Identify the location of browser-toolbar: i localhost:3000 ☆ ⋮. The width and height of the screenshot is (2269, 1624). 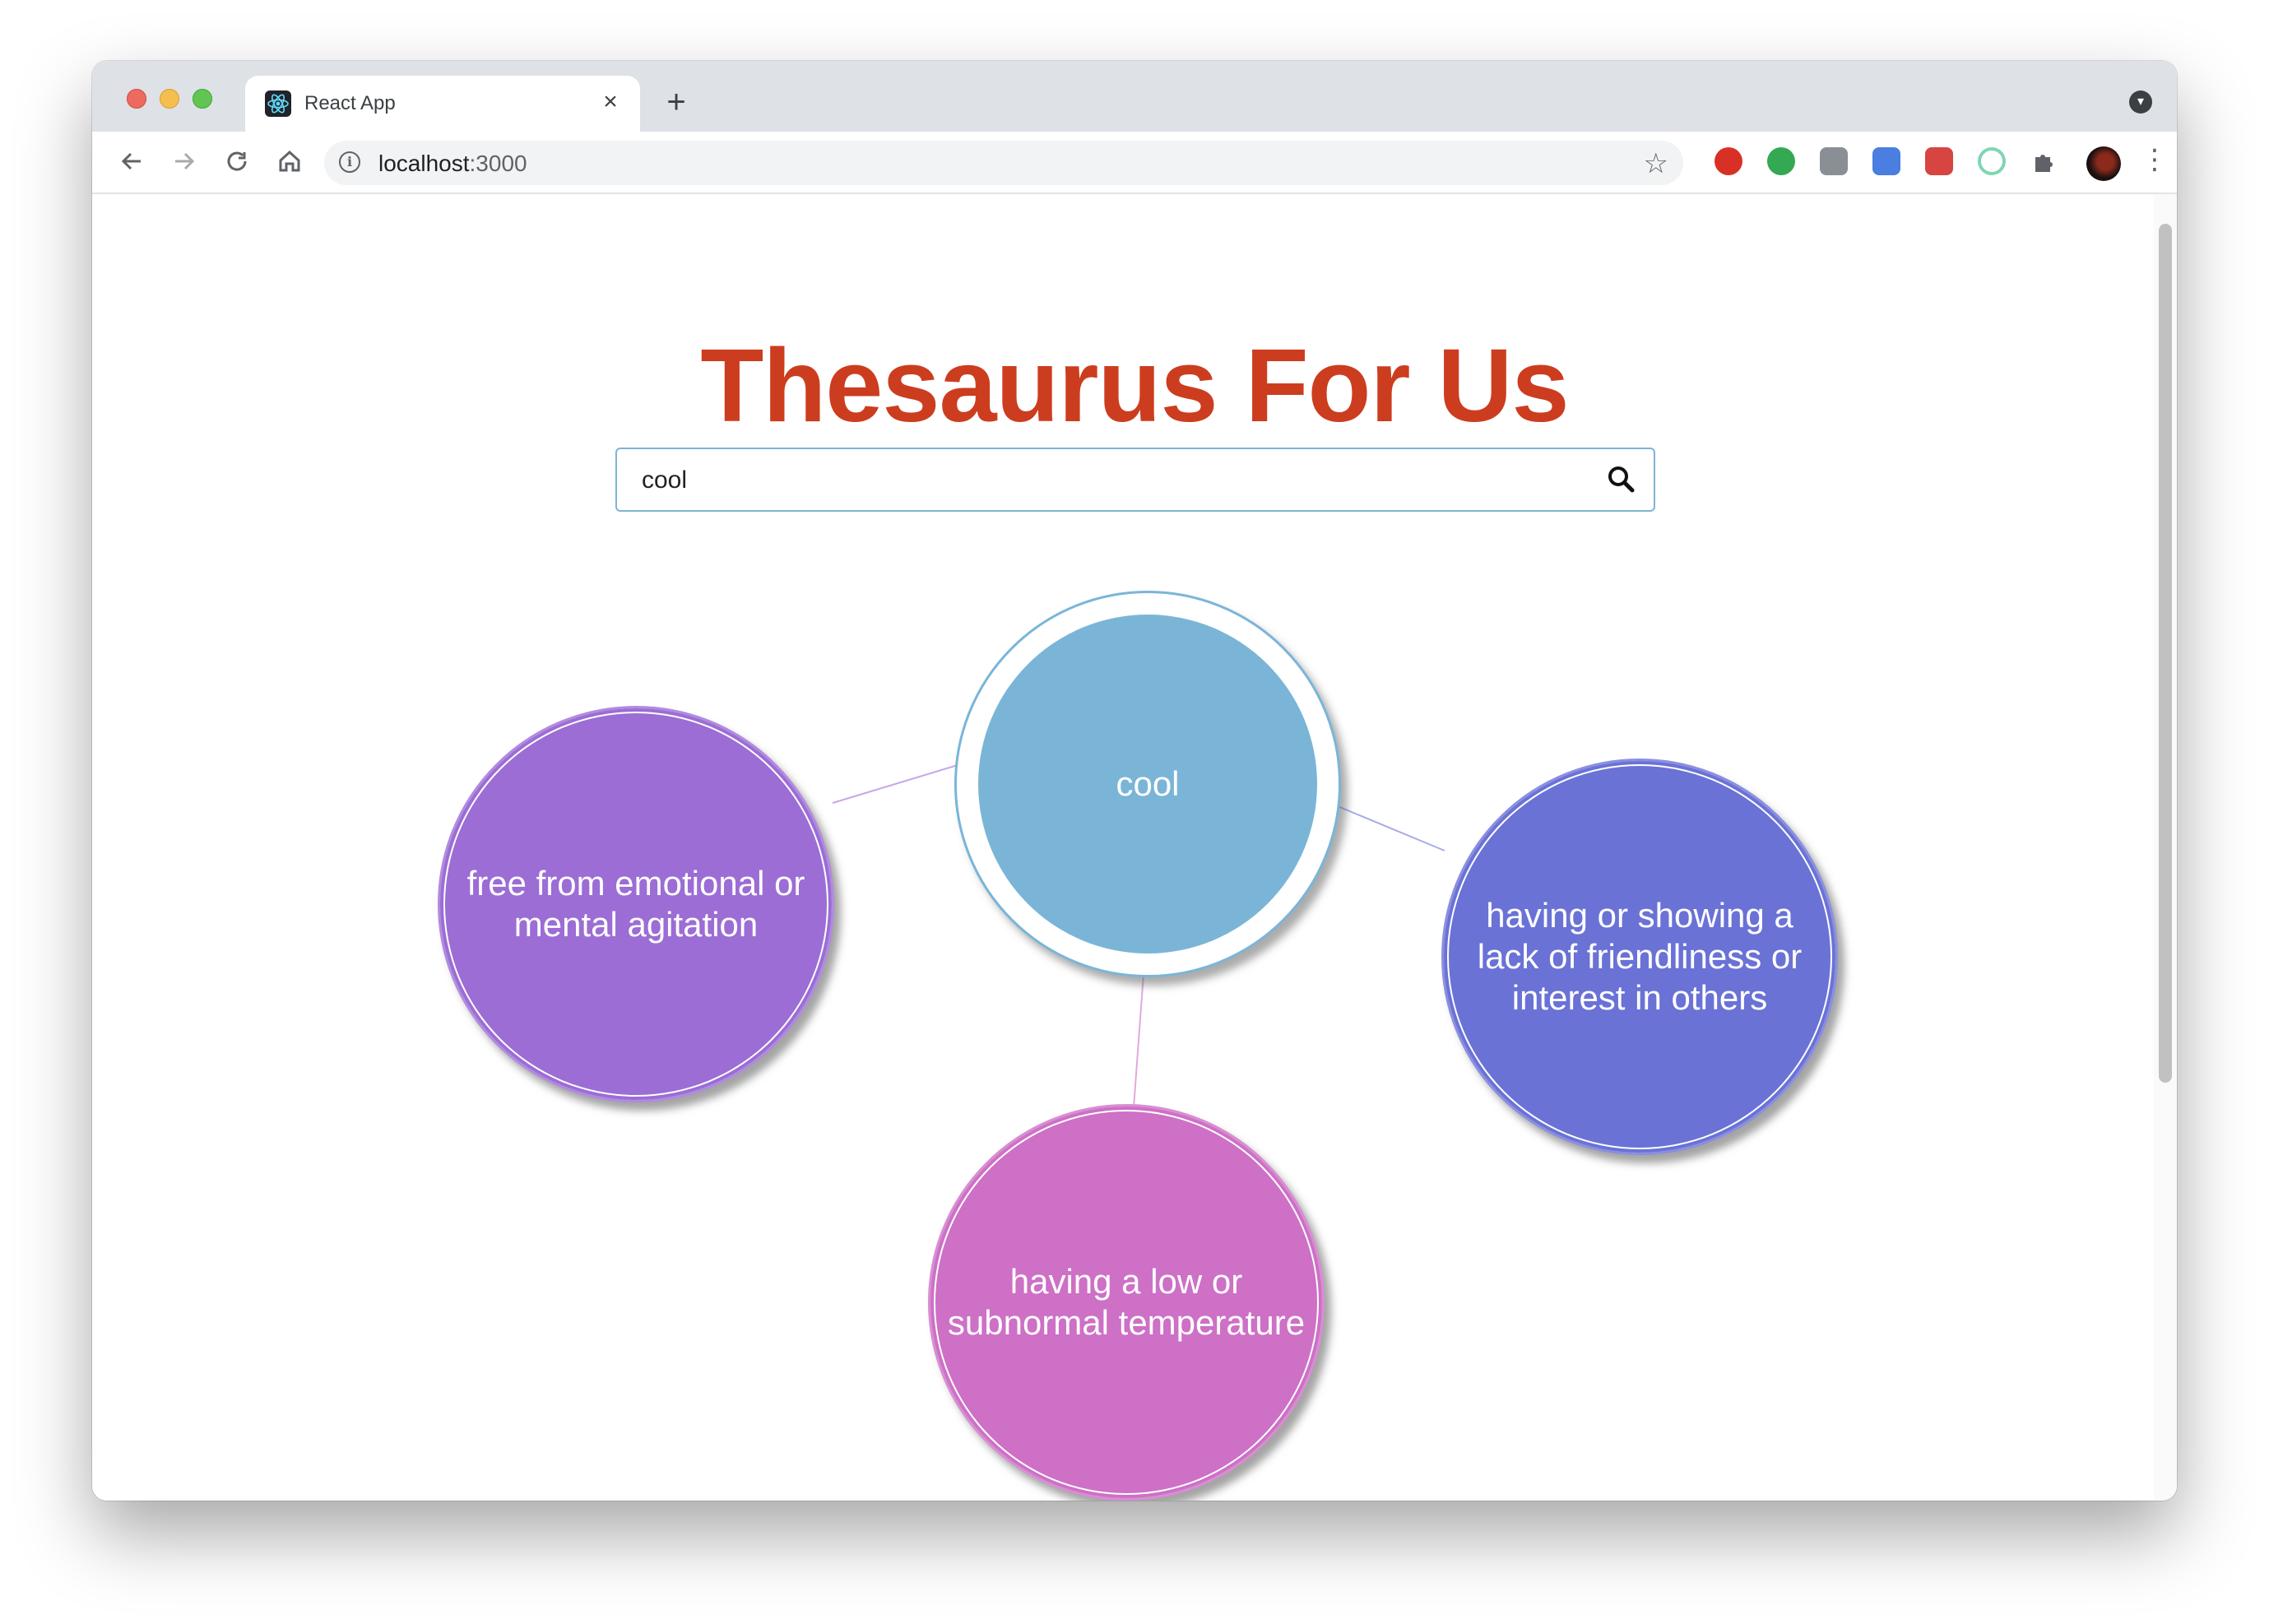
(1134, 163).